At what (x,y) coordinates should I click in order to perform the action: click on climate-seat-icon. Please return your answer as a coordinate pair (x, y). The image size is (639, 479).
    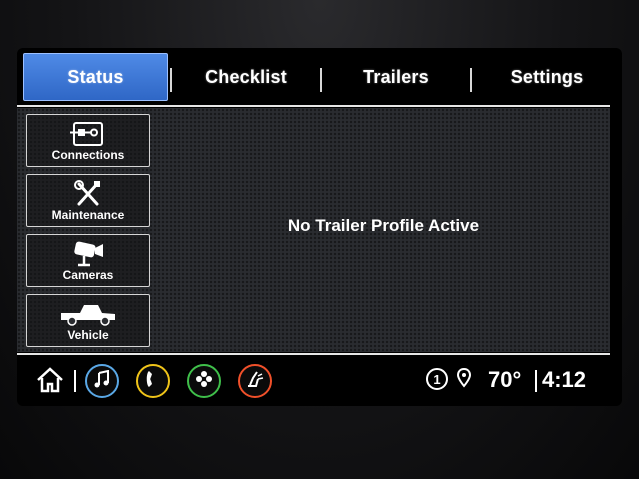
    Looking at the image, I should click on (255, 381).